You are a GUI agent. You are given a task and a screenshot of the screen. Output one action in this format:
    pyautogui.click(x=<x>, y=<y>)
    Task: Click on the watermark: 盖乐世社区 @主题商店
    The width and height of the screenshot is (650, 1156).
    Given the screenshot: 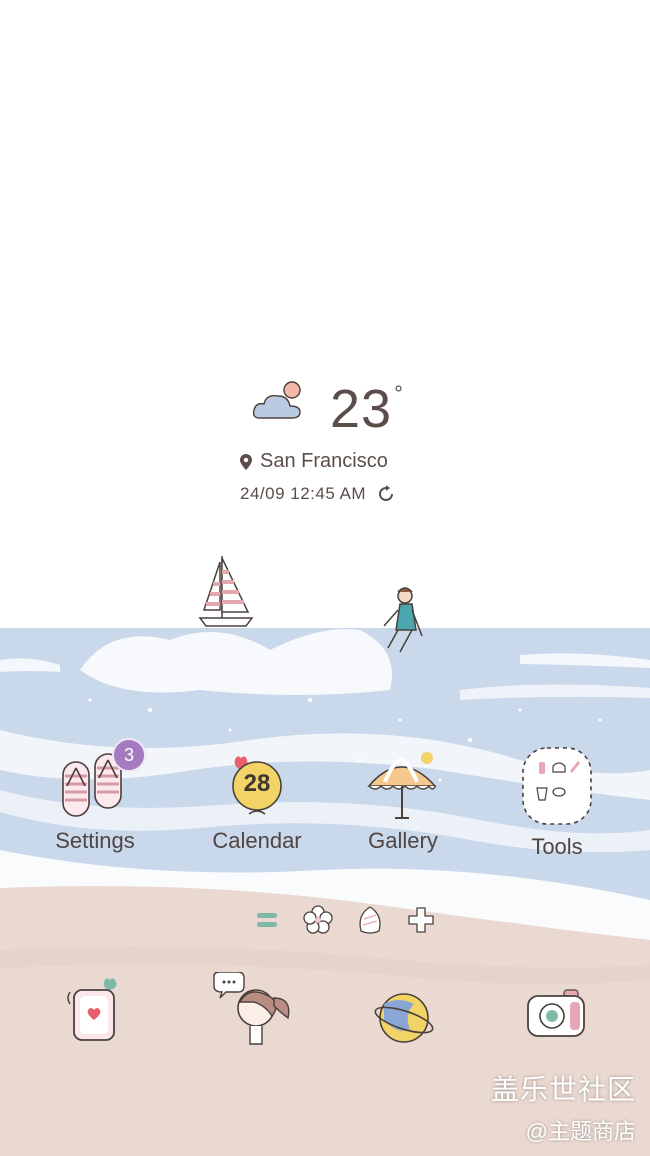 What is the action you would take?
    pyautogui.click(x=563, y=1107)
    